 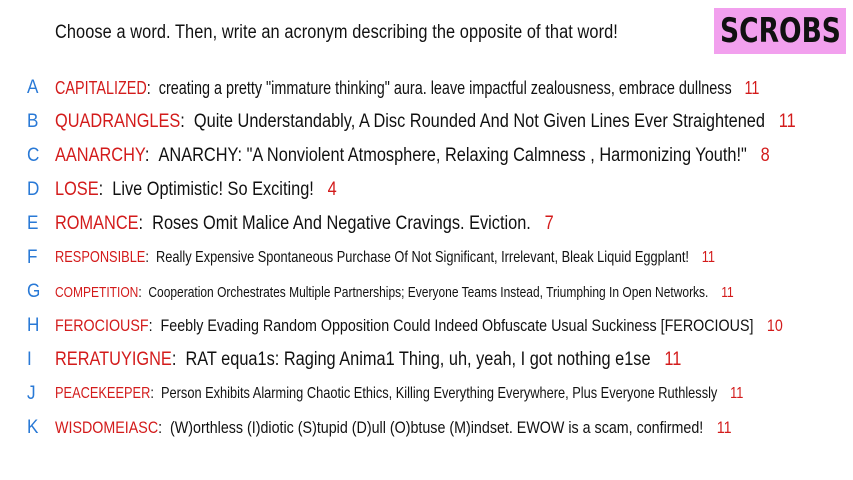 I want to click on entry-letter: B, so click(x=33, y=121).